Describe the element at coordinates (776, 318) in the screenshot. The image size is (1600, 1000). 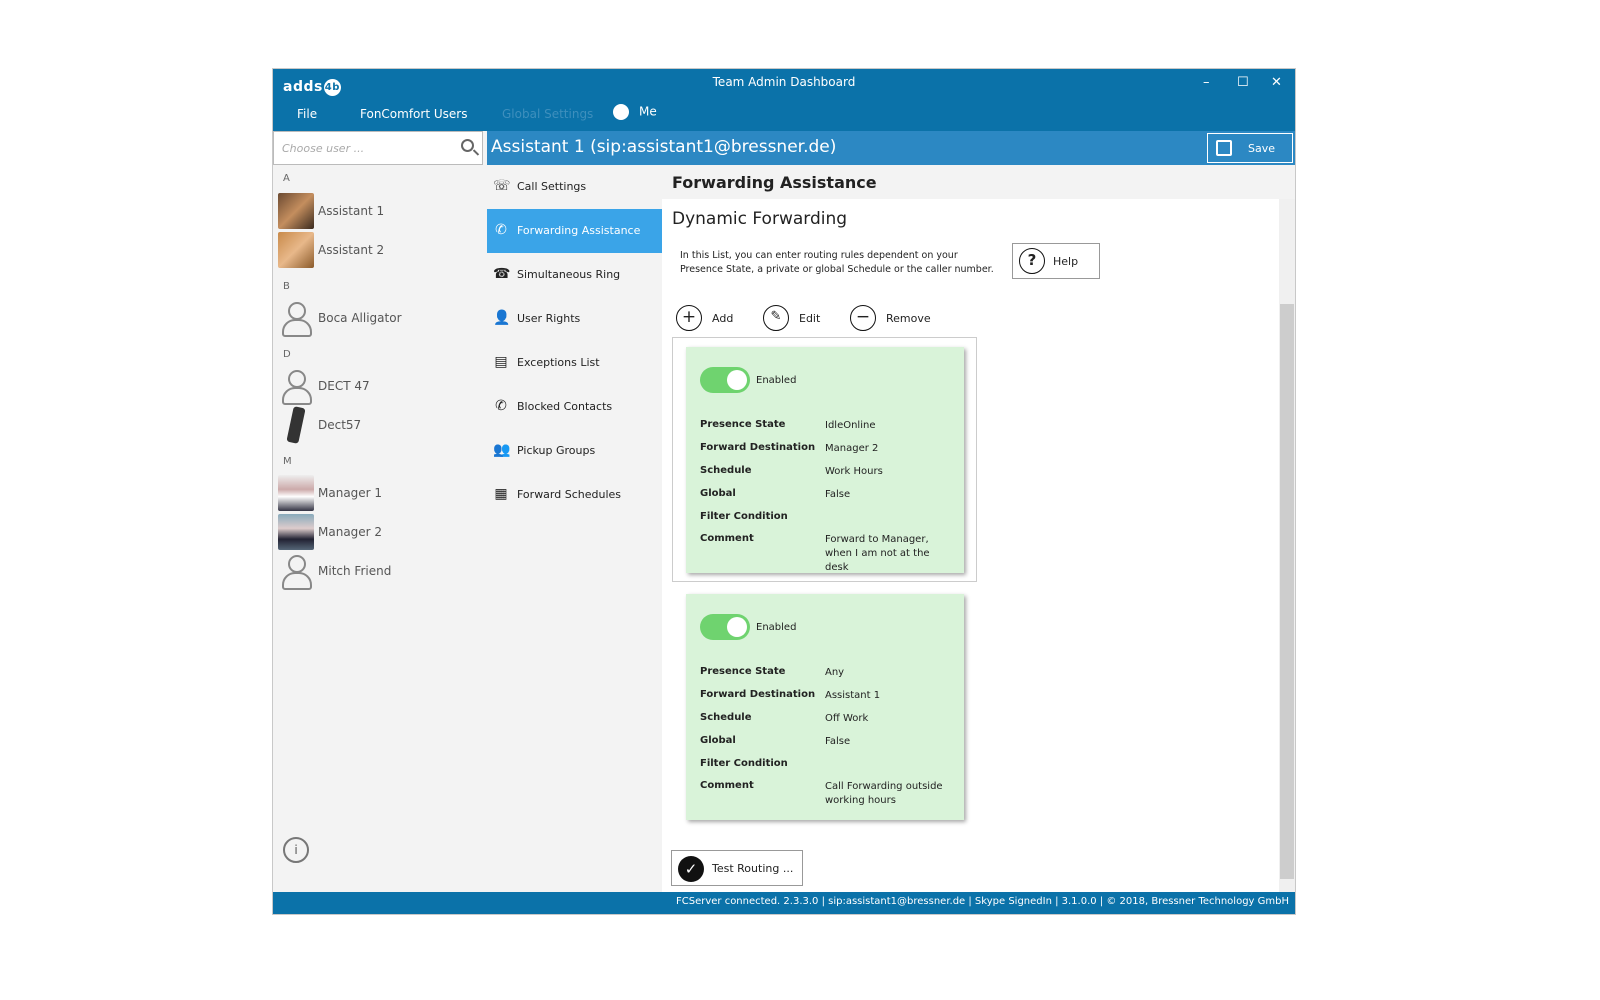
I see `pencil-icon: ✎` at that location.